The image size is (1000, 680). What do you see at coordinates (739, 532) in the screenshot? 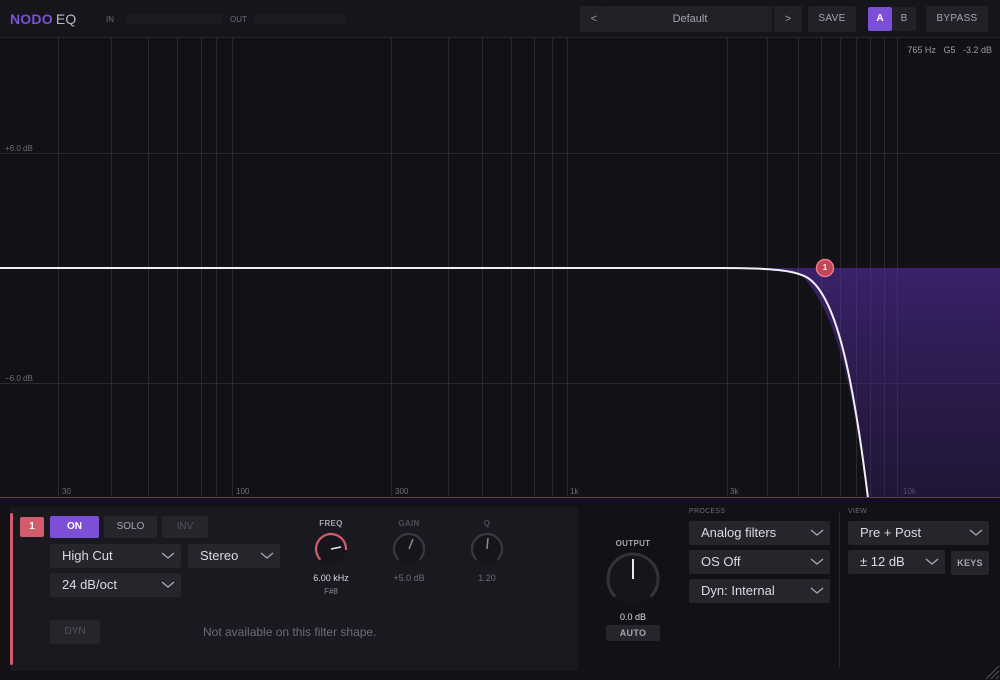
I see `filter-mode-value: Analog filters` at bounding box center [739, 532].